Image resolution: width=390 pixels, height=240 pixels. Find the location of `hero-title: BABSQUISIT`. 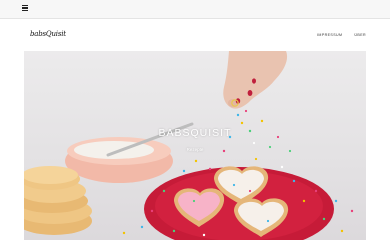

hero-title: BABSQUISIT is located at coordinates (195, 133).